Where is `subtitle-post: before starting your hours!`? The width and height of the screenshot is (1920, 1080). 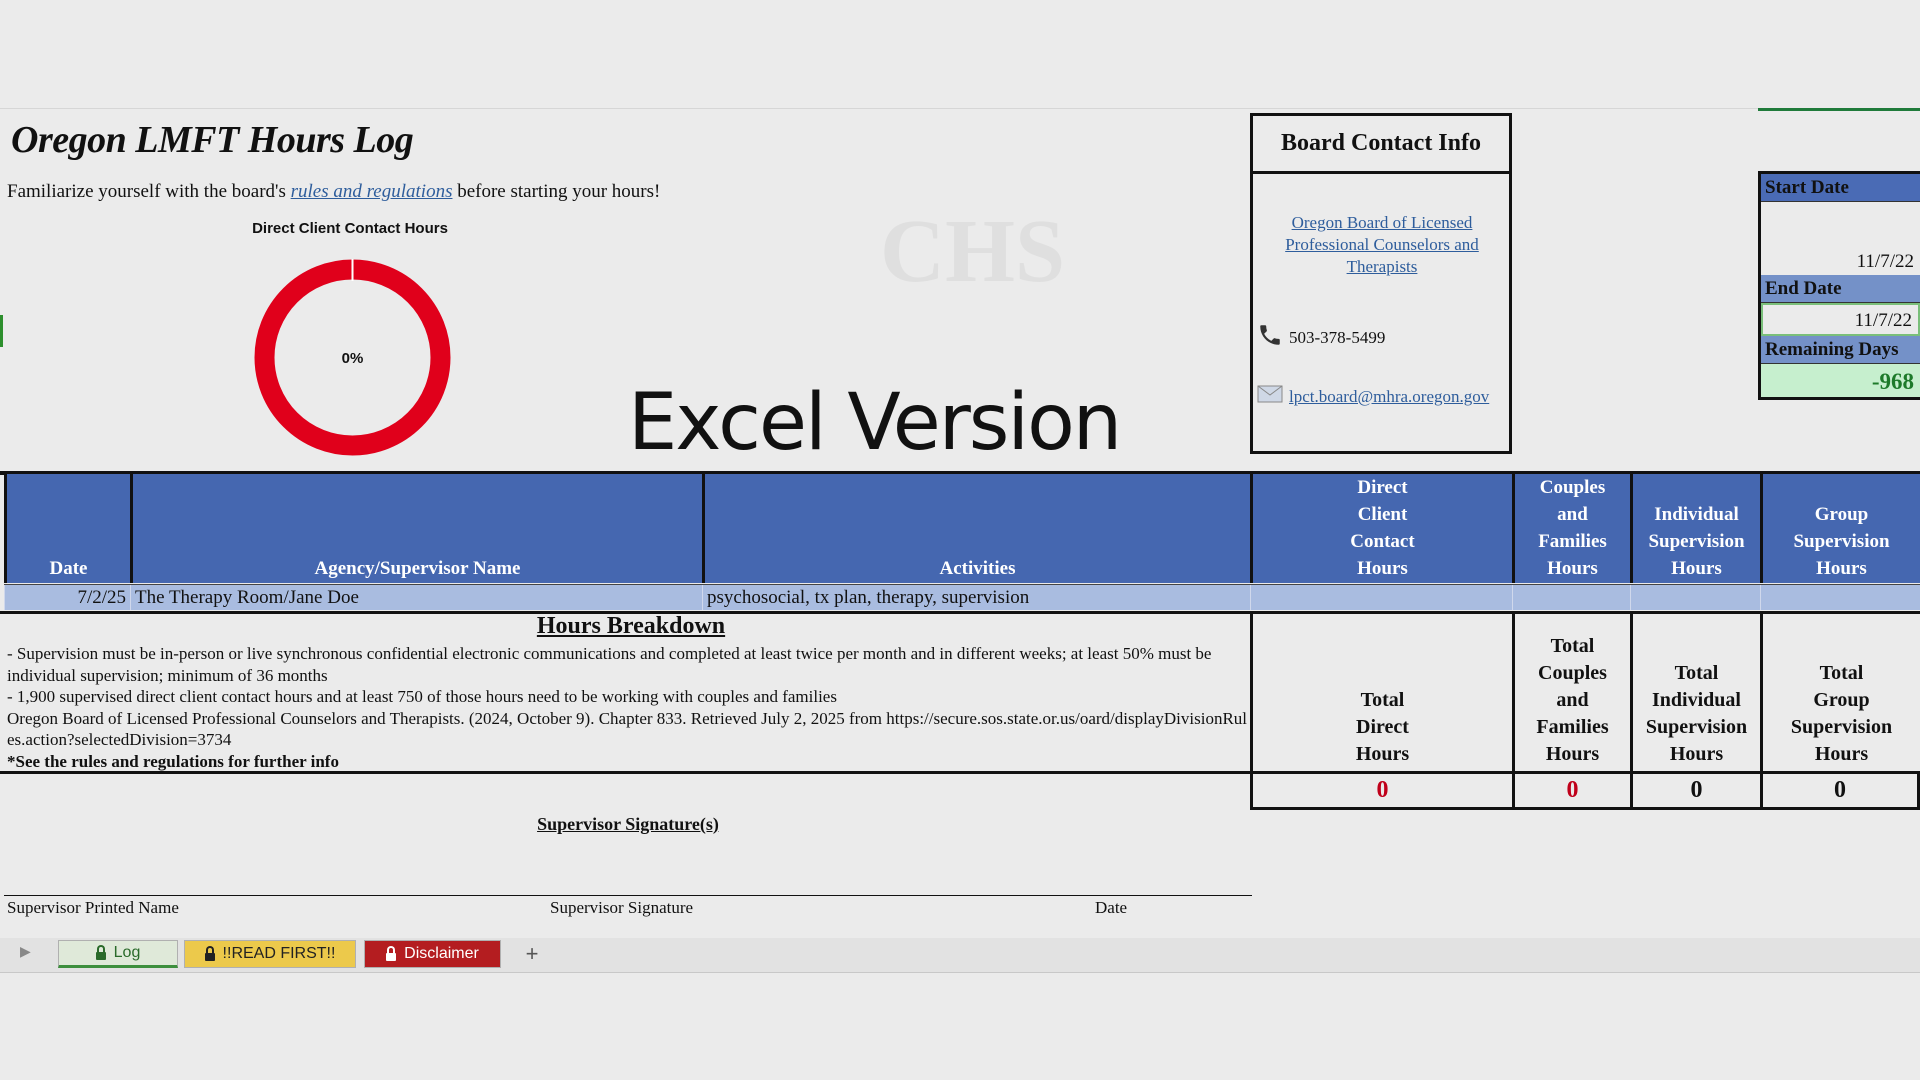 subtitle-post: before starting your hours! is located at coordinates (556, 191).